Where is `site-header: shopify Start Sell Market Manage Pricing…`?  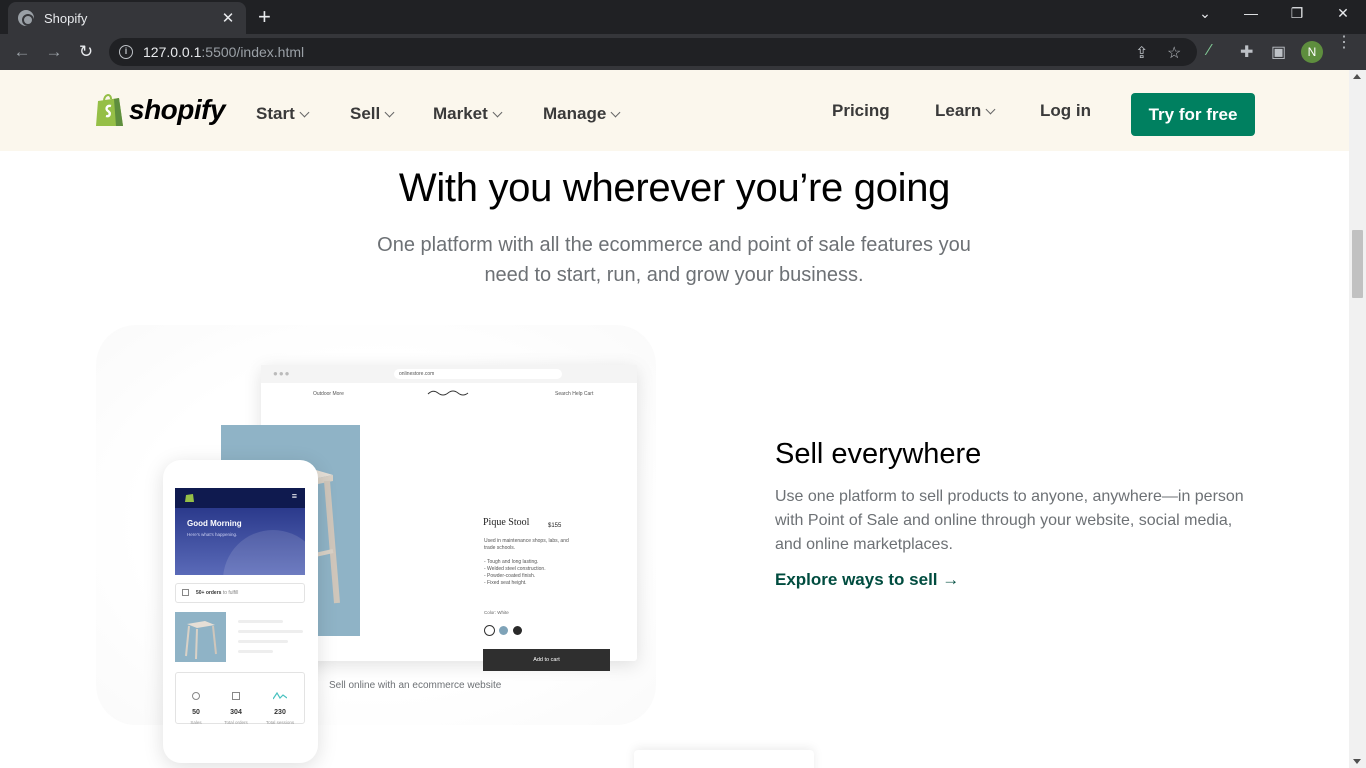 site-header: shopify Start Sell Market Manage Pricing… is located at coordinates (674, 110).